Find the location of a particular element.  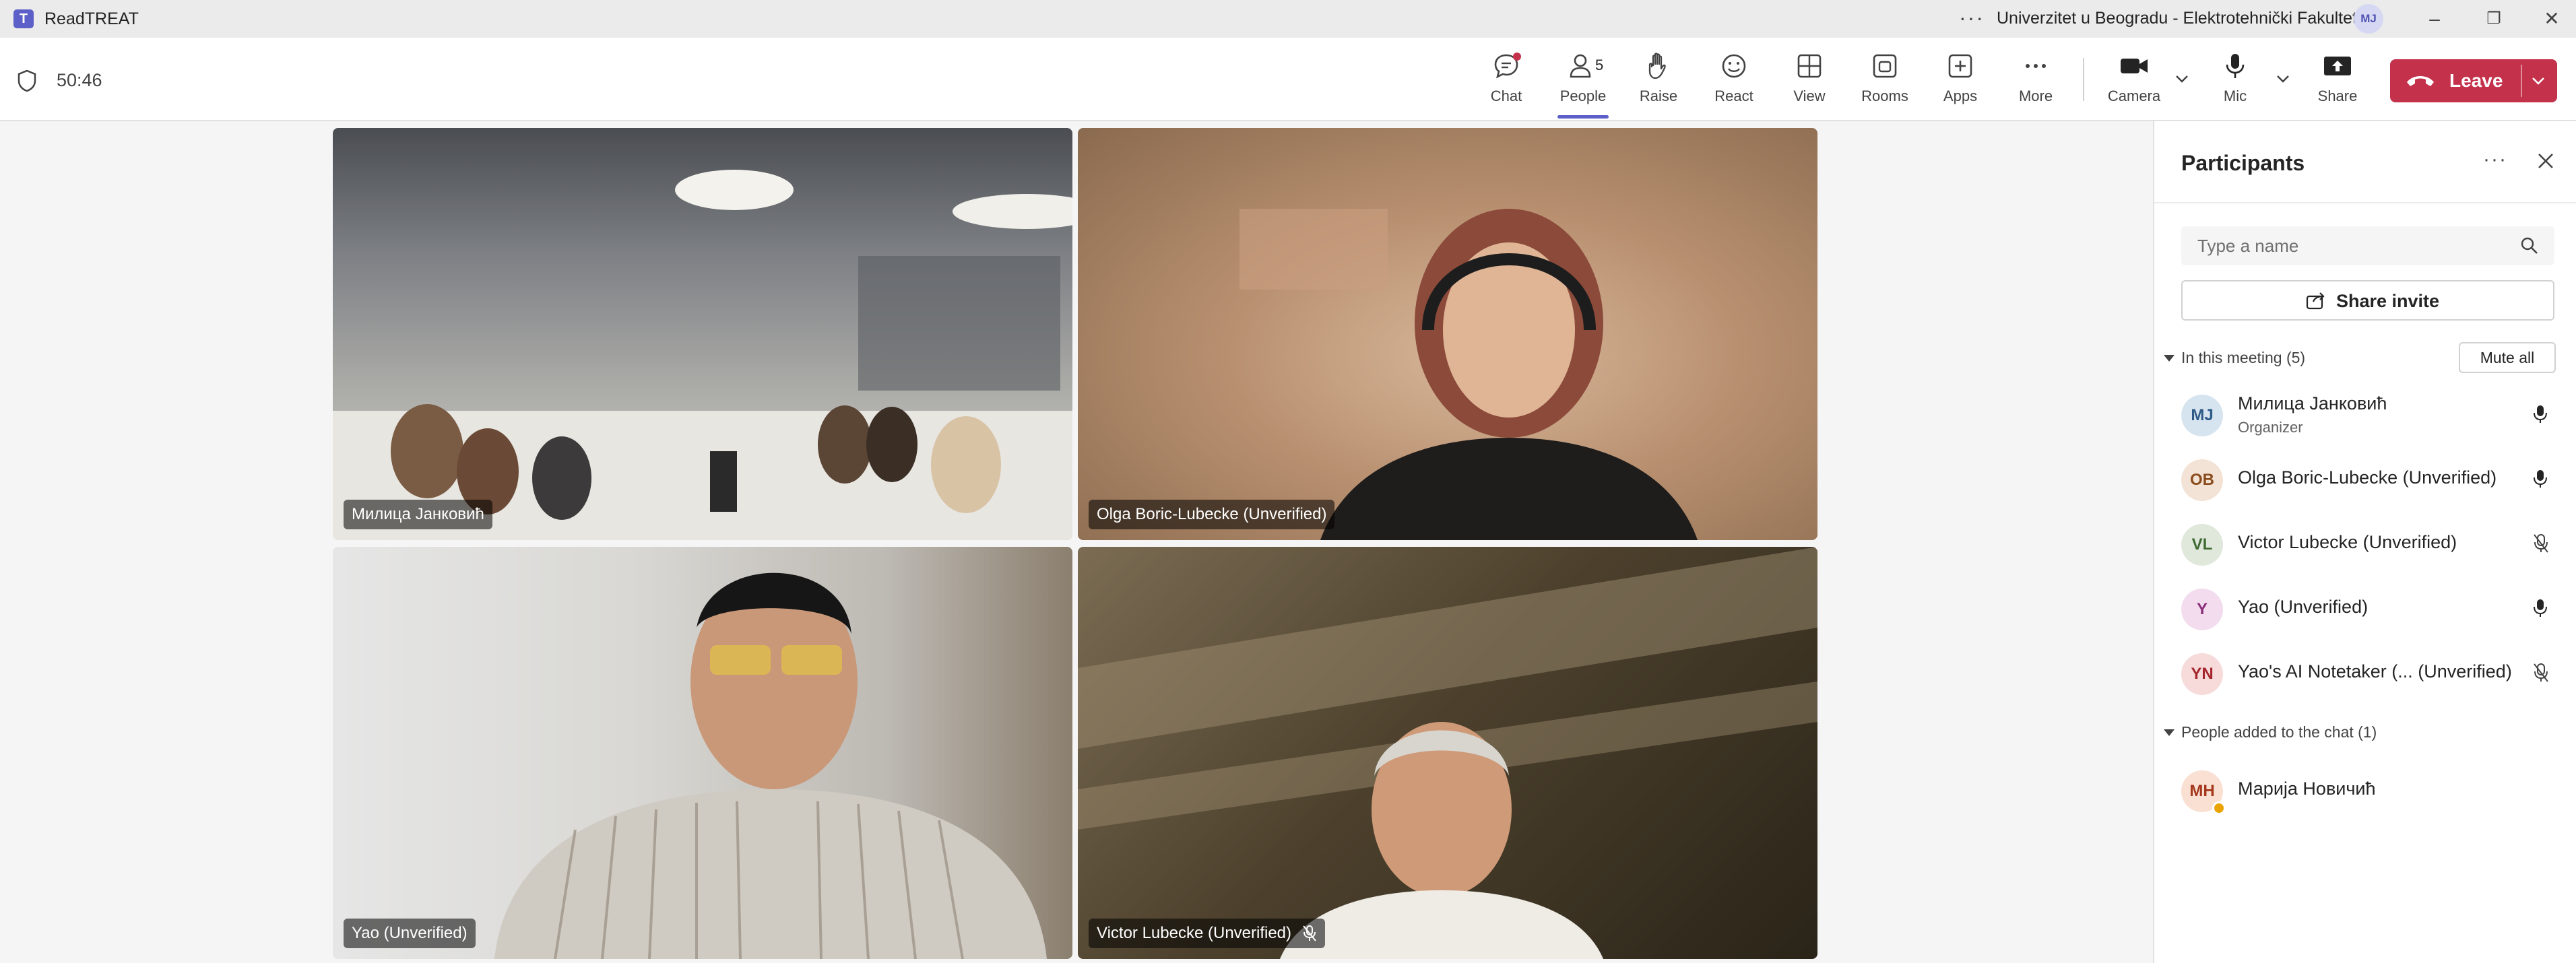

grid-view-icon is located at coordinates (1809, 66).